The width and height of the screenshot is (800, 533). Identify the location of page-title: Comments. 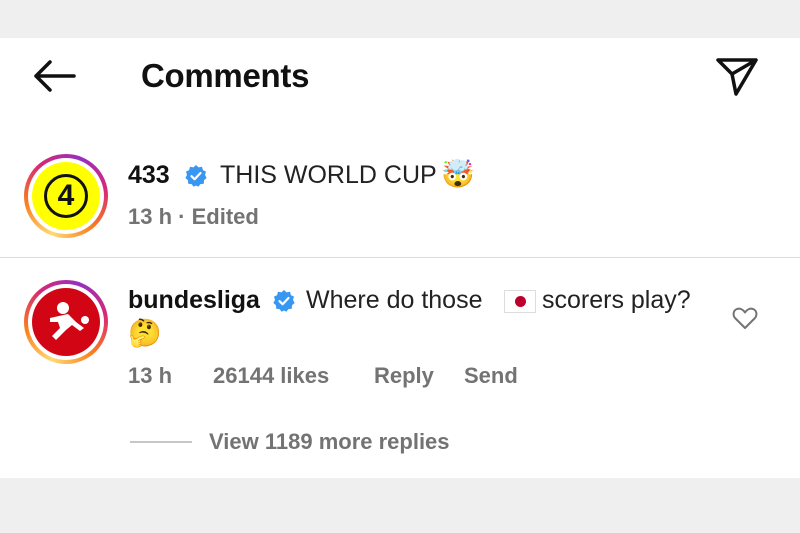
(225, 75).